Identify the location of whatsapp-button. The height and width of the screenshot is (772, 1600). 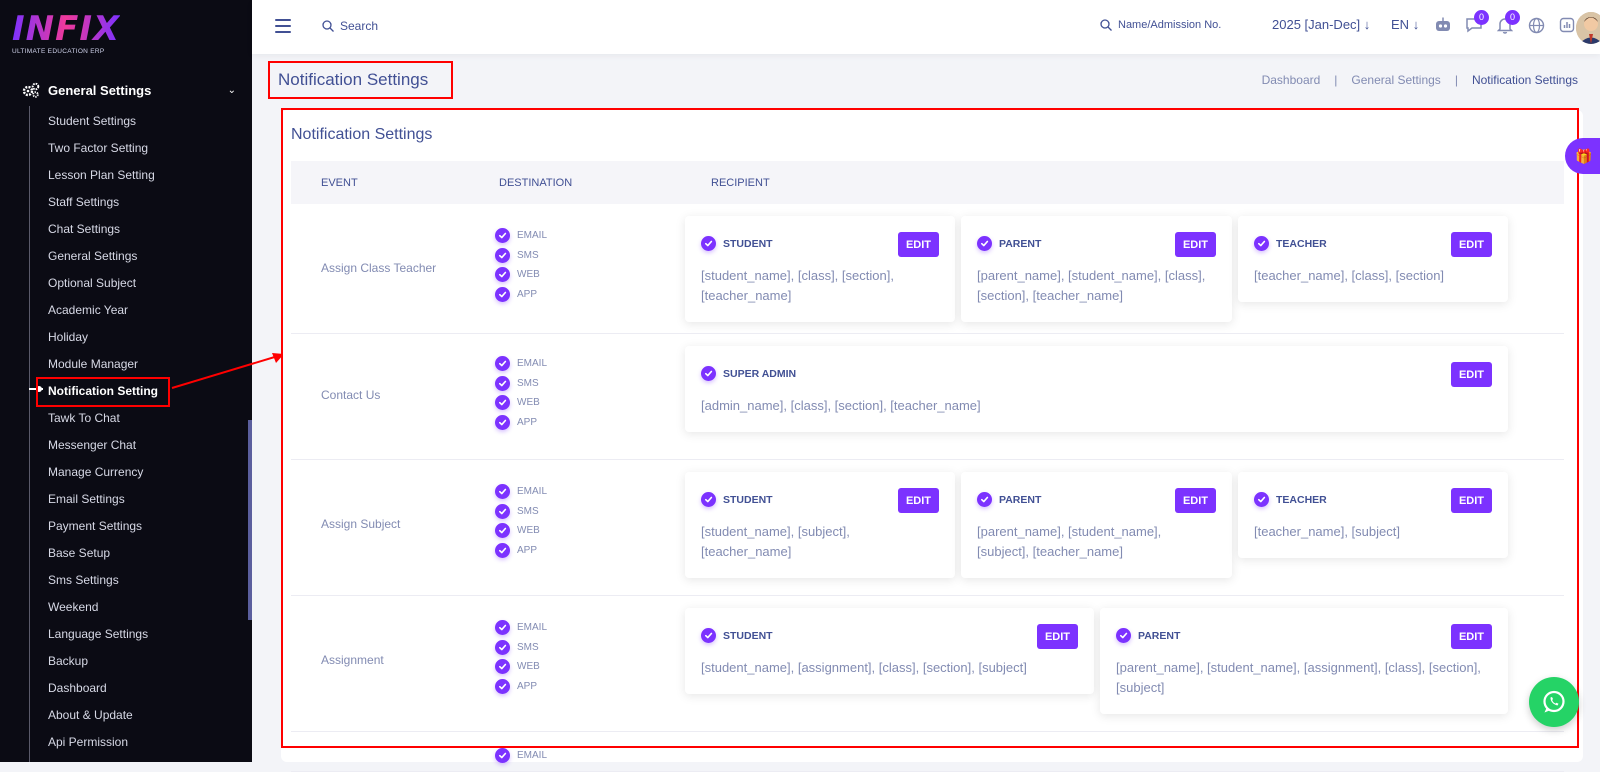
(1554, 702).